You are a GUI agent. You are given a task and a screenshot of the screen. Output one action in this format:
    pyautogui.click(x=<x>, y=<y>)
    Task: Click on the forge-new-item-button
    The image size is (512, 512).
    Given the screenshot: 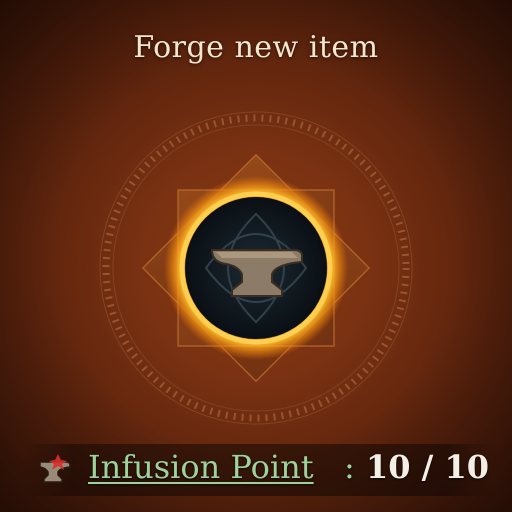 What is the action you would take?
    pyautogui.click(x=256, y=268)
    